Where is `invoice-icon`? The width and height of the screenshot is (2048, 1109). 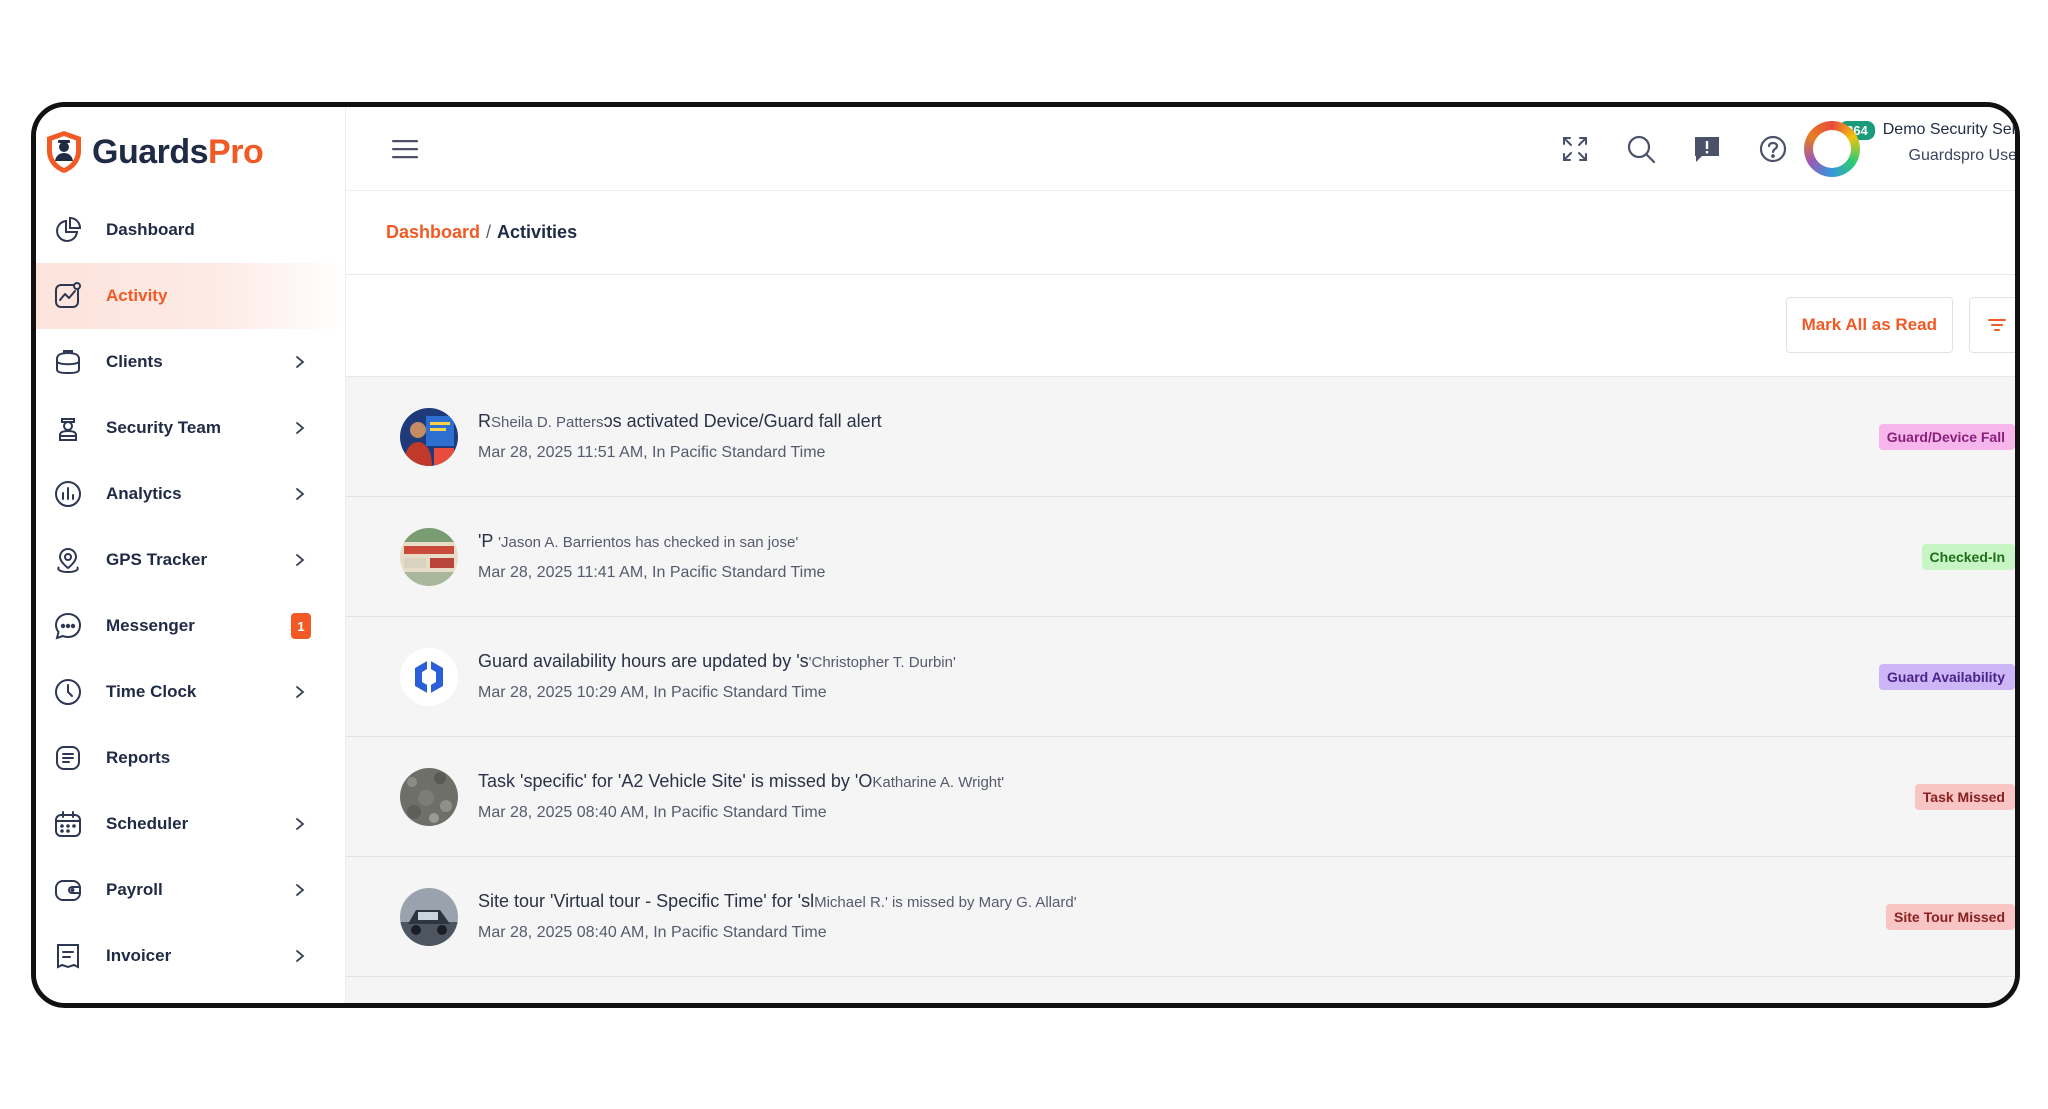
invoice-icon is located at coordinates (68, 956).